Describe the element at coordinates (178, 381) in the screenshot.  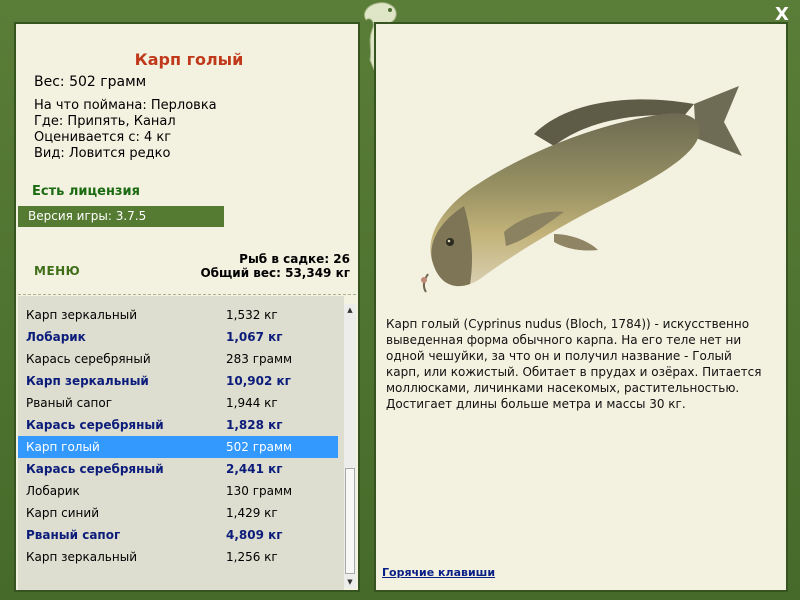
I see `catch-list-item: Карп зеркальный 10,902 кг` at that location.